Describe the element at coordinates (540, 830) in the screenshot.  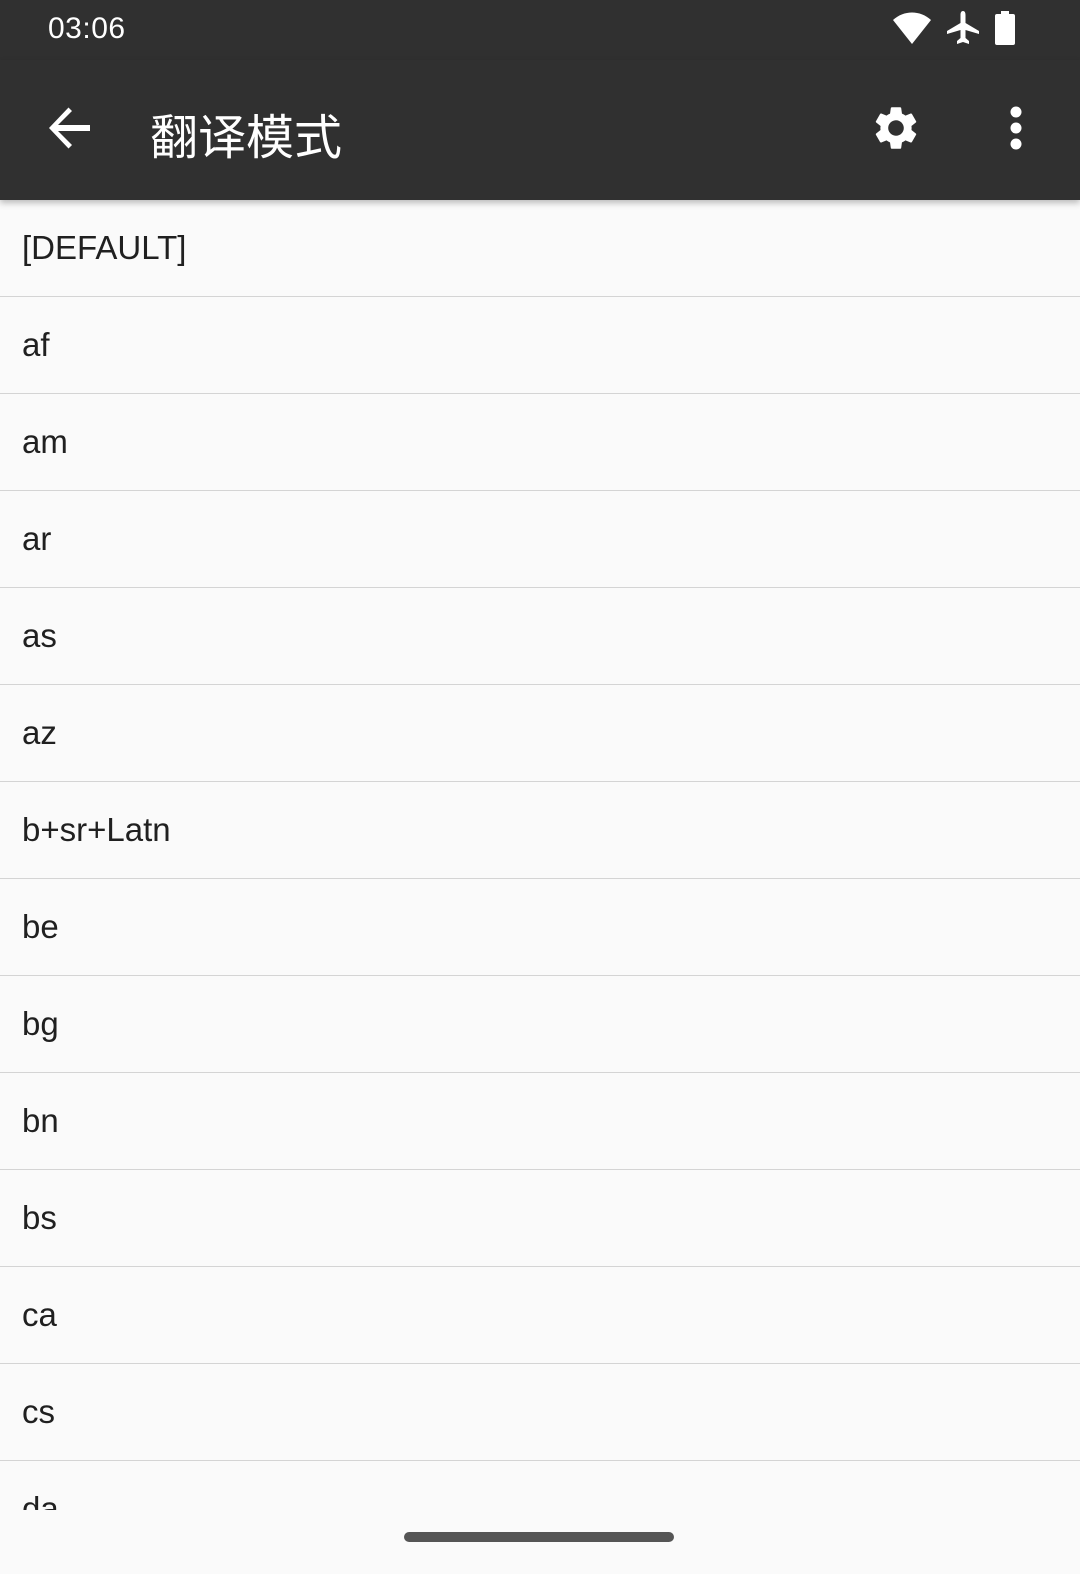
I see `list-item: b+sr+Latn` at that location.